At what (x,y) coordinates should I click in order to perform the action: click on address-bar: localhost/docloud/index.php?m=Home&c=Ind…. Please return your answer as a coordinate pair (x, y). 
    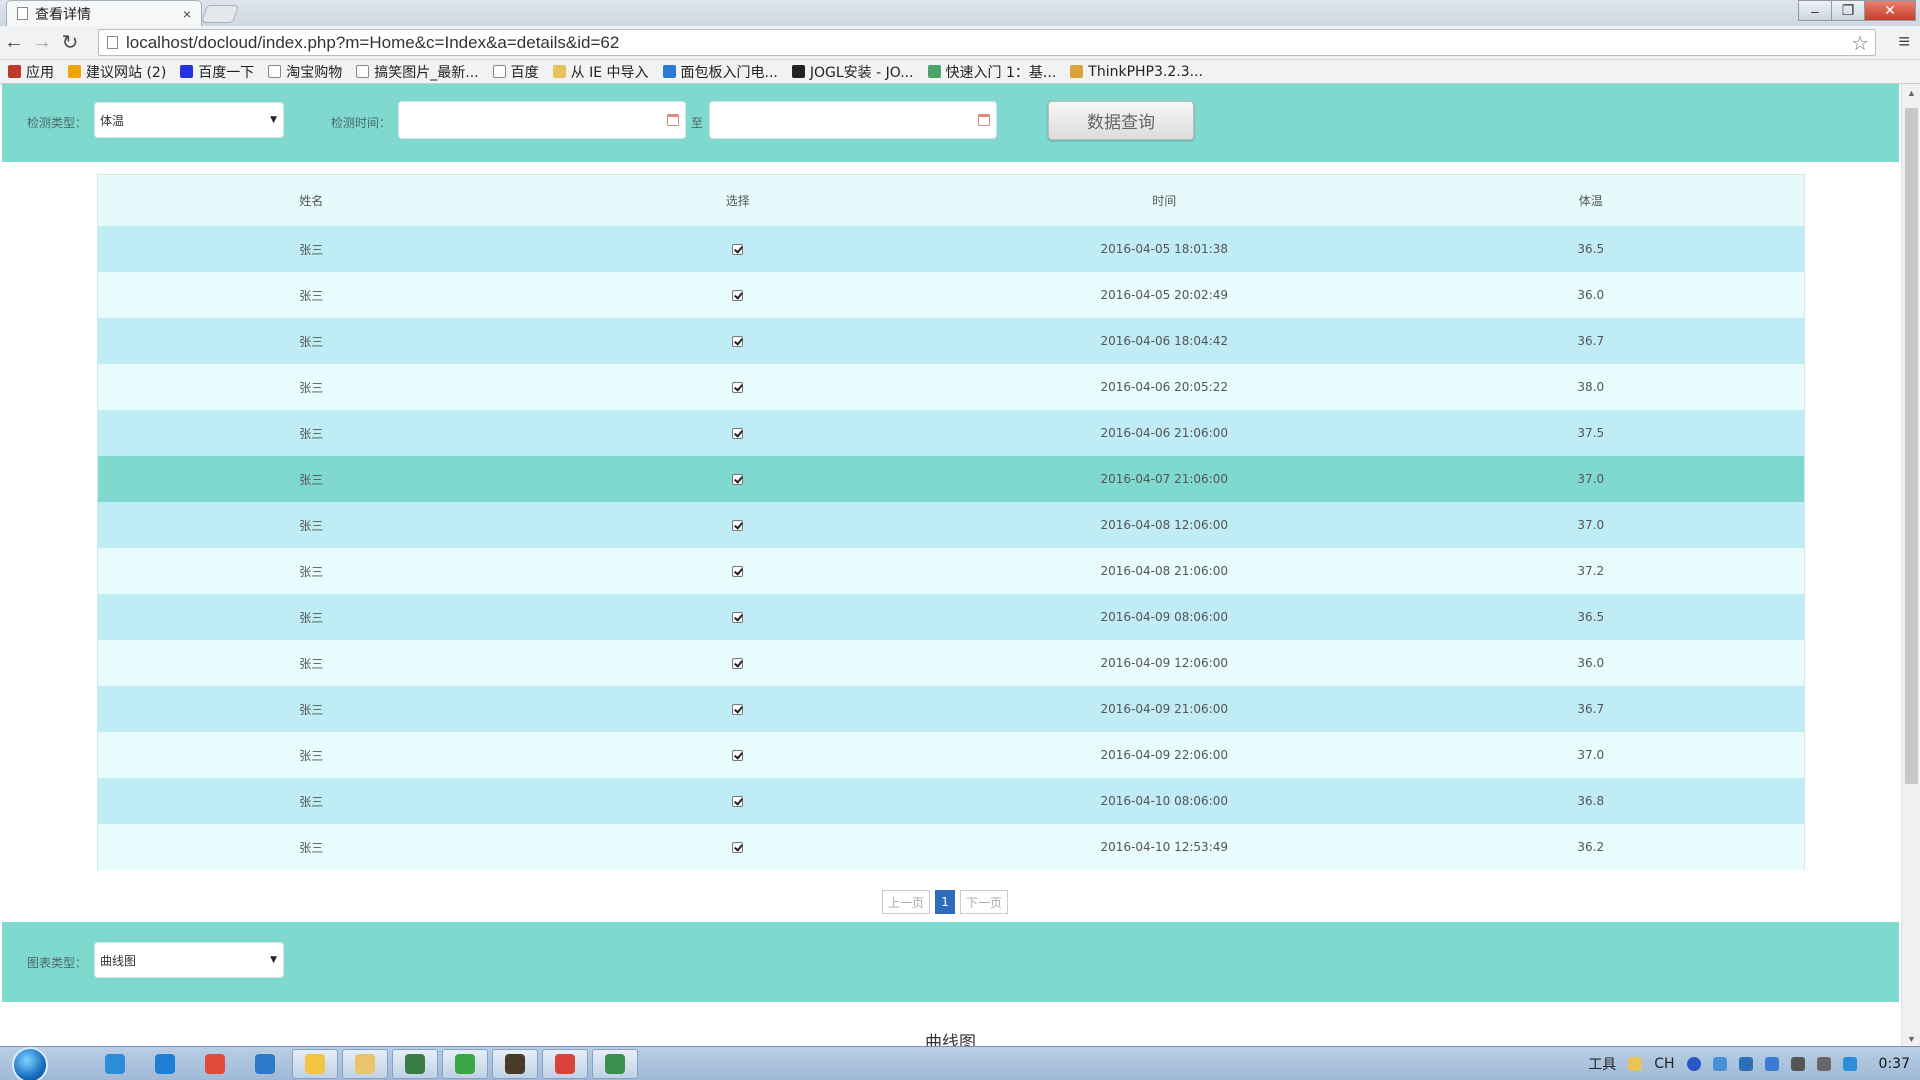
    Looking at the image, I should click on (987, 42).